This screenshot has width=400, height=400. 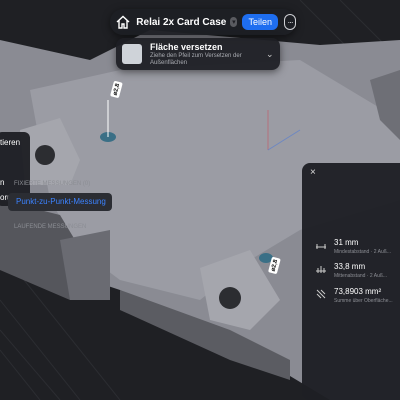 I want to click on center-distance-icon, so click(x=321, y=269).